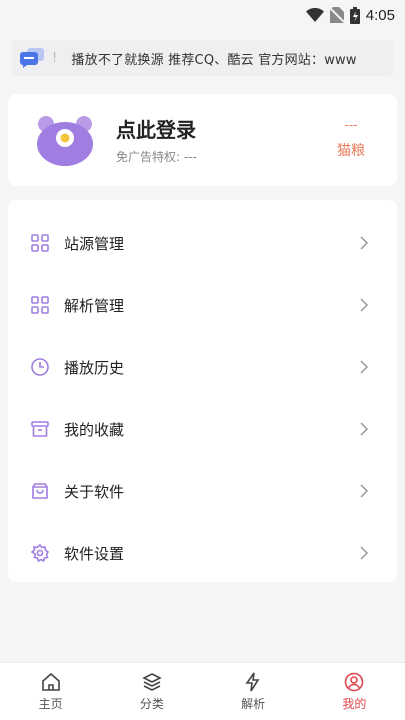 The image size is (405, 720). Describe the element at coordinates (253, 703) in the screenshot. I see `tab-label: 解析` at that location.